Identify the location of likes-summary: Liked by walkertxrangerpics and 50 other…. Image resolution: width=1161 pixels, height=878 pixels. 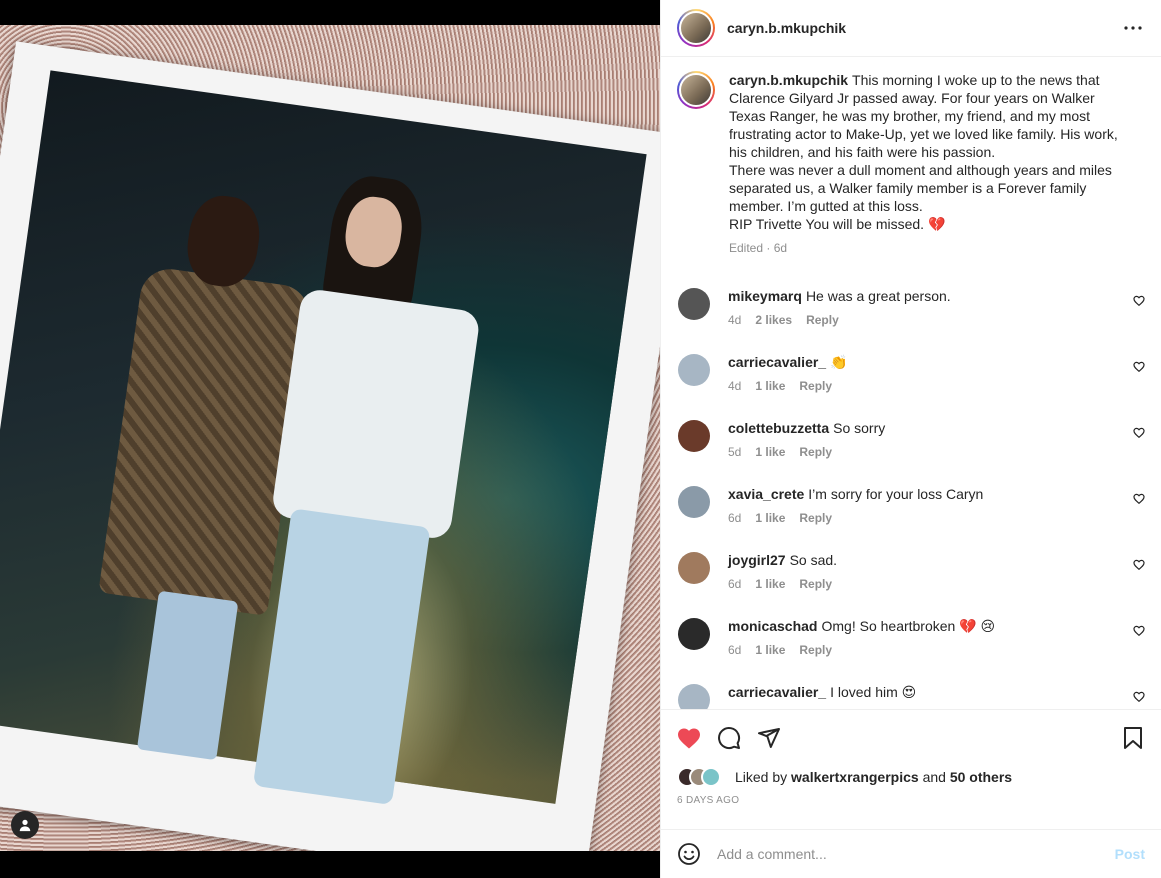
(911, 777).